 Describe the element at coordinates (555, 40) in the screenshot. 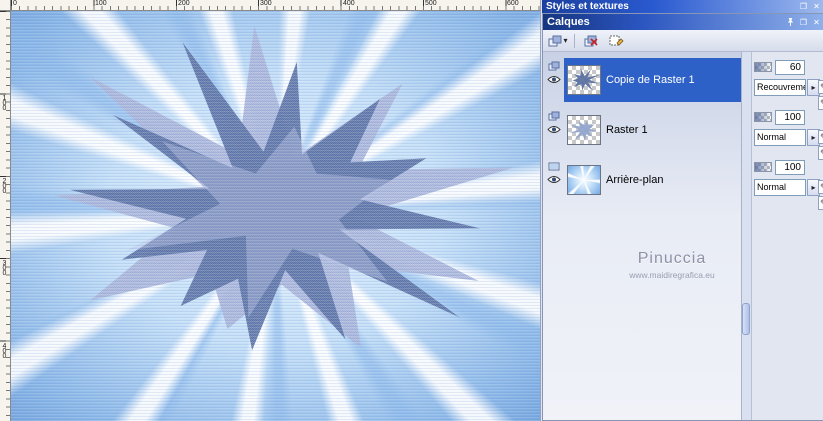

I see `new-layer-icon` at that location.